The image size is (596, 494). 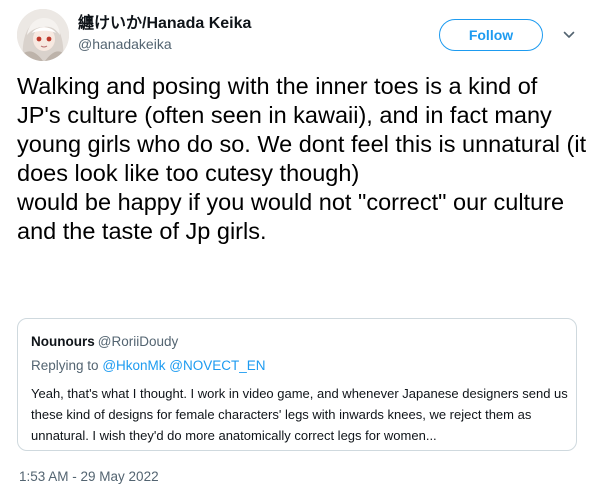 I want to click on mention-link: @NOVECT_EN, so click(x=217, y=365).